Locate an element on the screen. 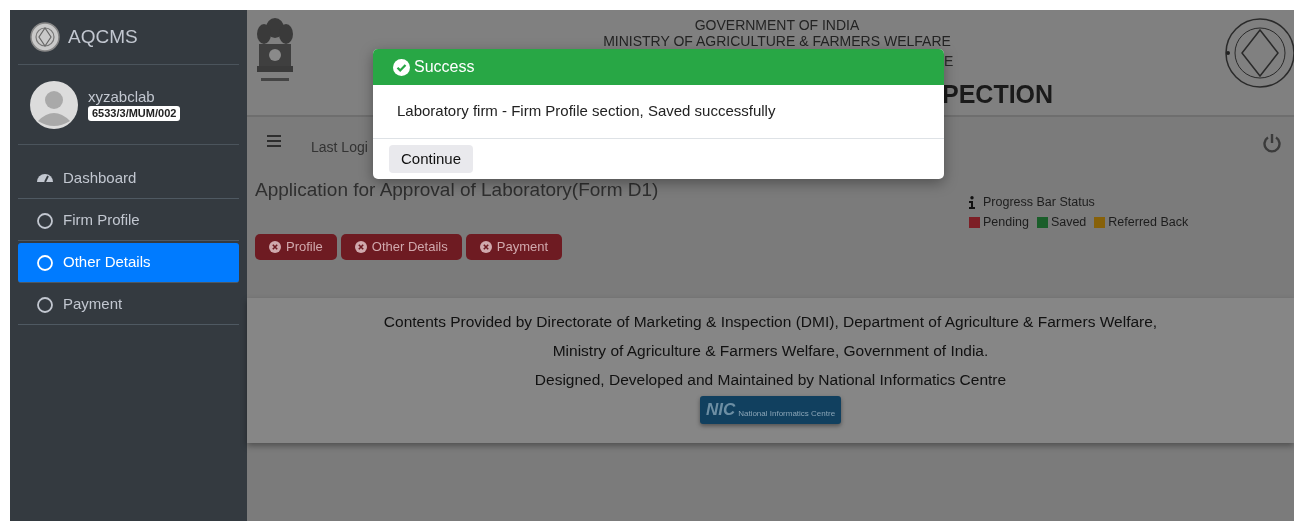 The image size is (1294, 521). nav-item: Firm Profile is located at coordinates (128, 221).